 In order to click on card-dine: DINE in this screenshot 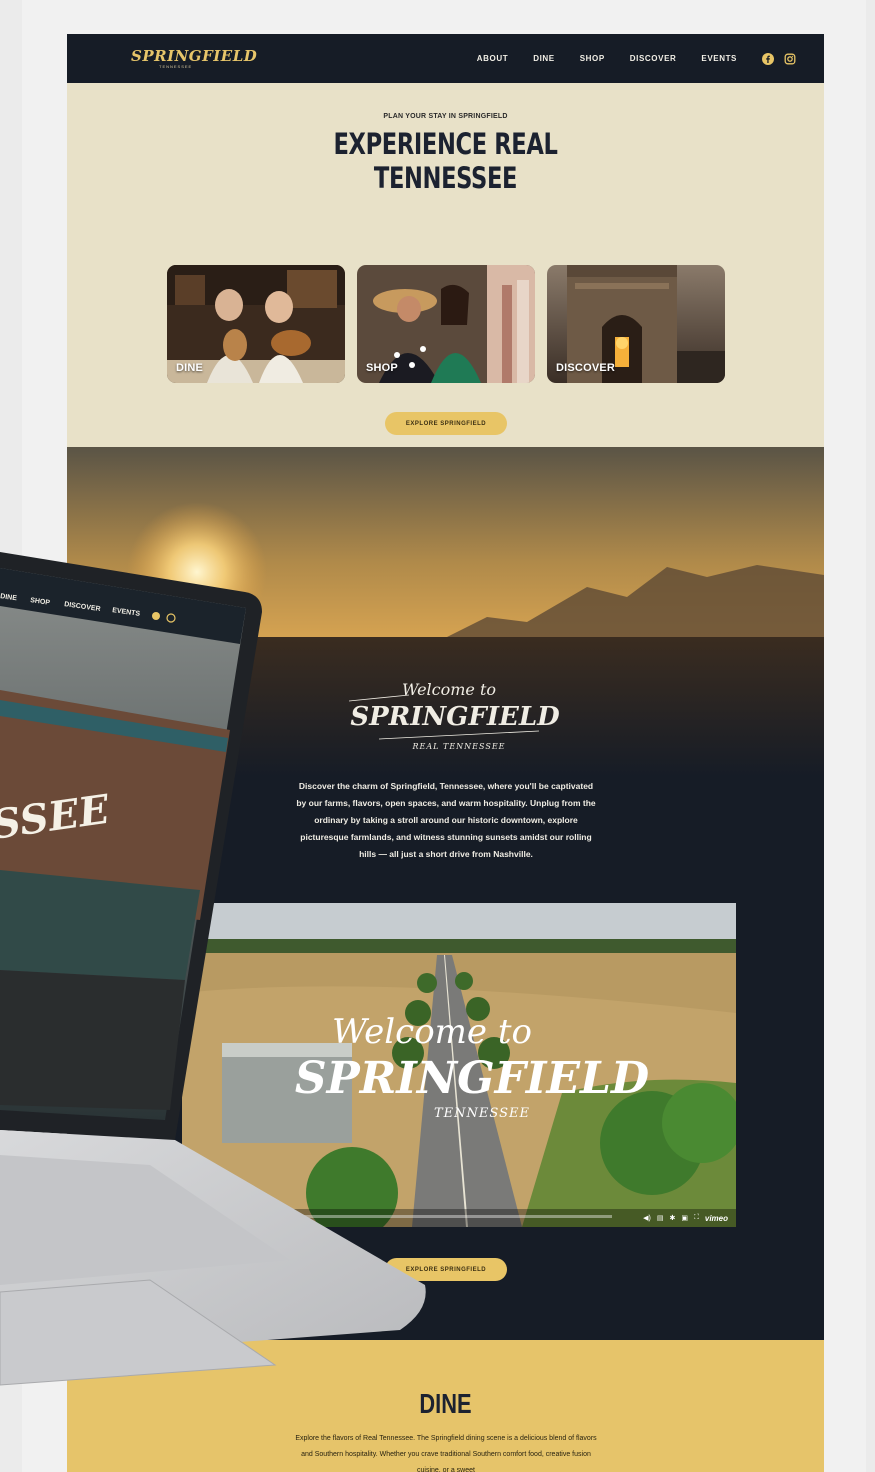, I will do `click(256, 324)`.